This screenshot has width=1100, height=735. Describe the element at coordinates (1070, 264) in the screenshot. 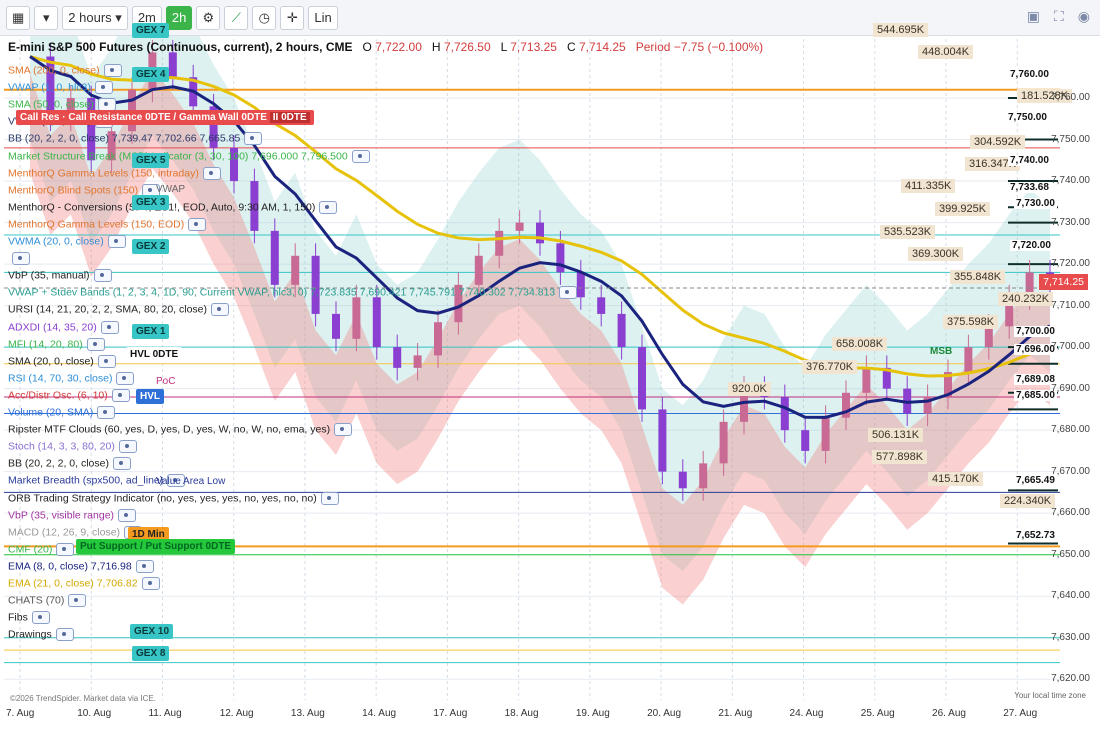

I see `price-tick-label: 7,720.00` at that location.